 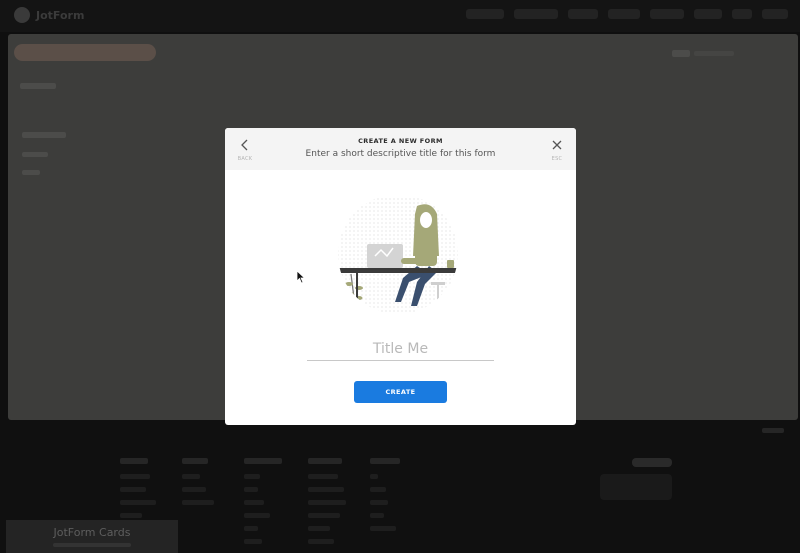 What do you see at coordinates (400, 16) in the screenshot?
I see `top-navigation-bar: JotForm` at bounding box center [400, 16].